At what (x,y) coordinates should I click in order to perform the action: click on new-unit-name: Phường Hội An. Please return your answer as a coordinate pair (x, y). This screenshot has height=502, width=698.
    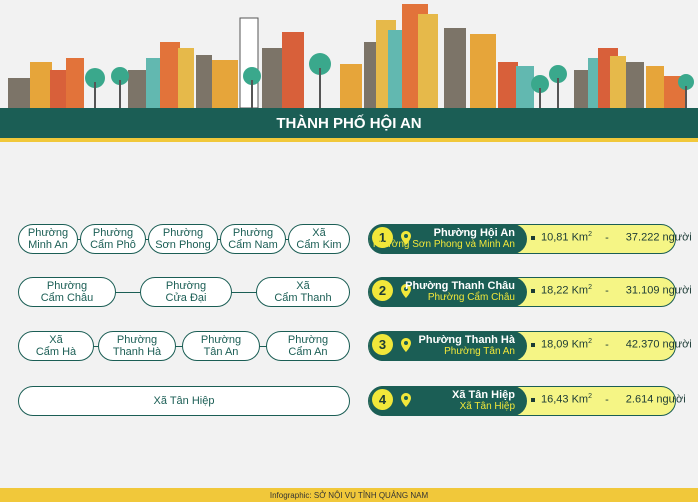
    Looking at the image, I should click on (474, 232).